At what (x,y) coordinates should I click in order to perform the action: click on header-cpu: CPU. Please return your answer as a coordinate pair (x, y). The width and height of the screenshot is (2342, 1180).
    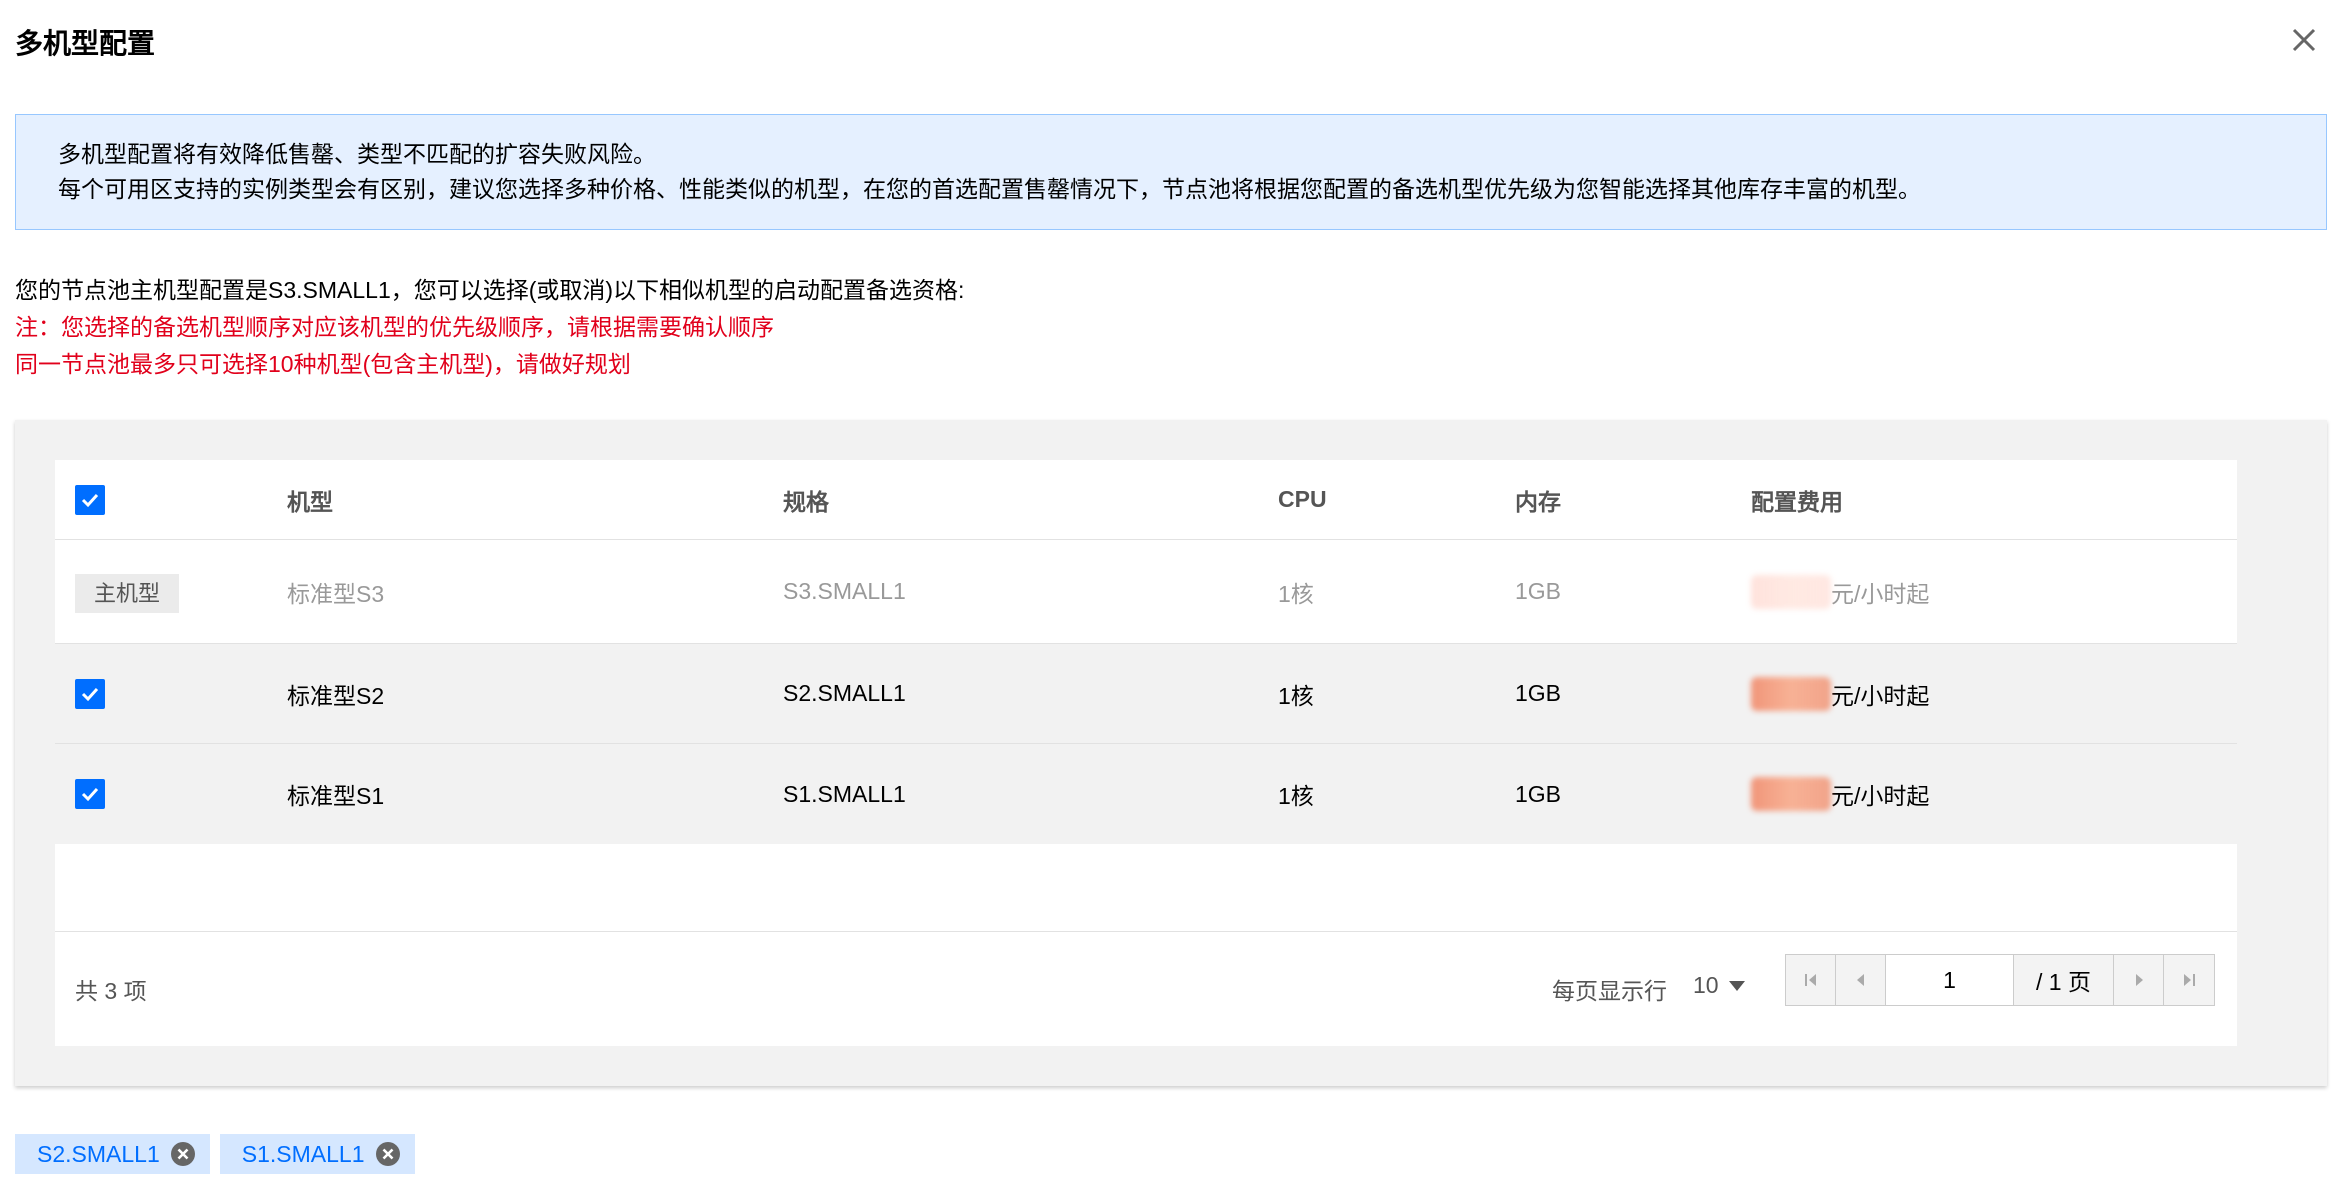
    Looking at the image, I should click on (1302, 499).